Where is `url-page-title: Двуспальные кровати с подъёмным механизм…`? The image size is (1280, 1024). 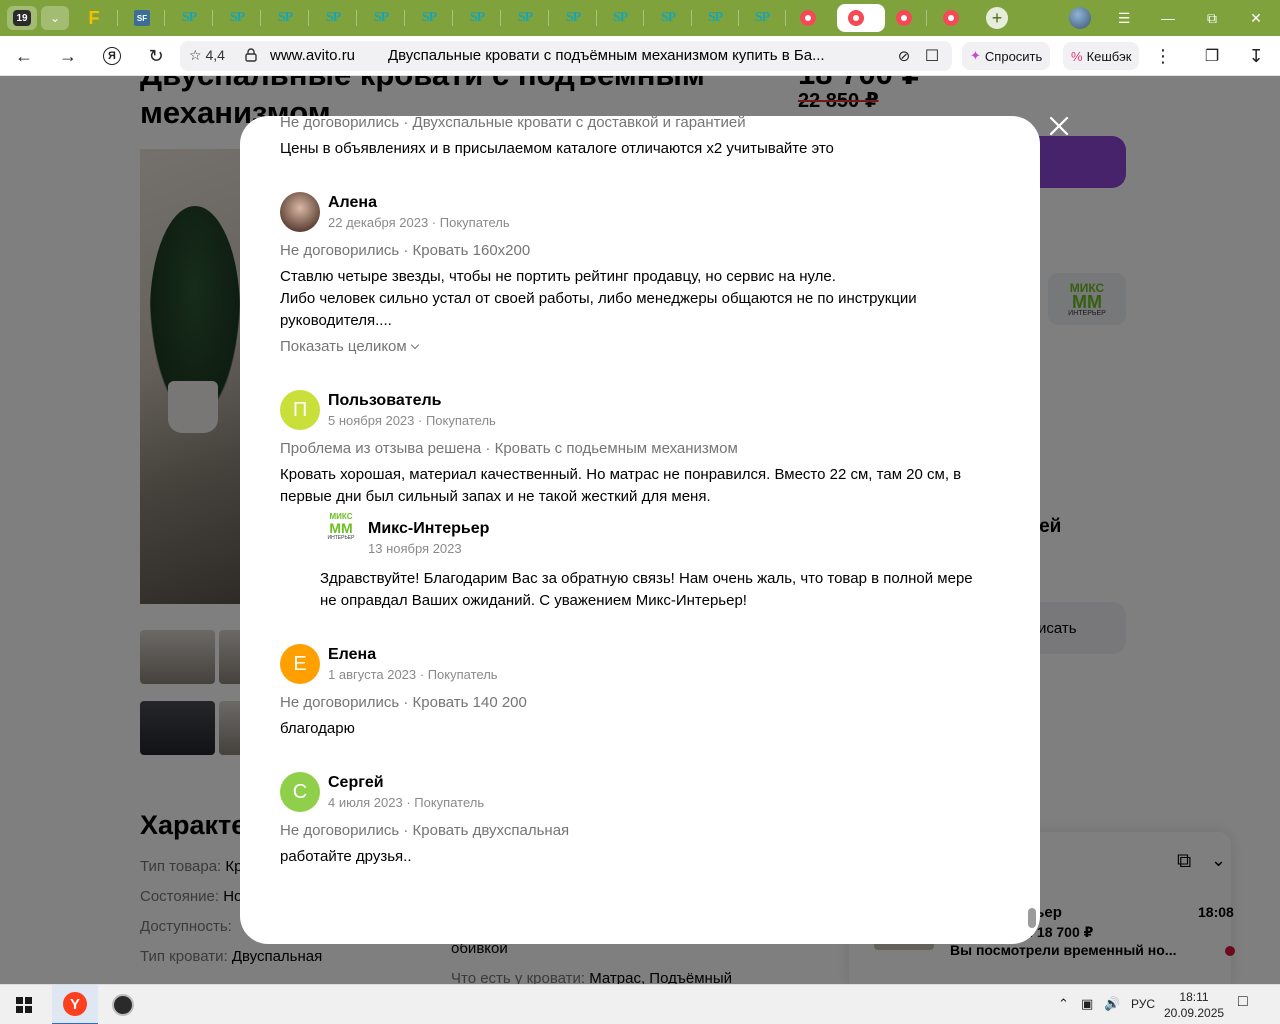
url-page-title: Двуспальные кровати с подъёмным механизм… is located at coordinates (606, 55).